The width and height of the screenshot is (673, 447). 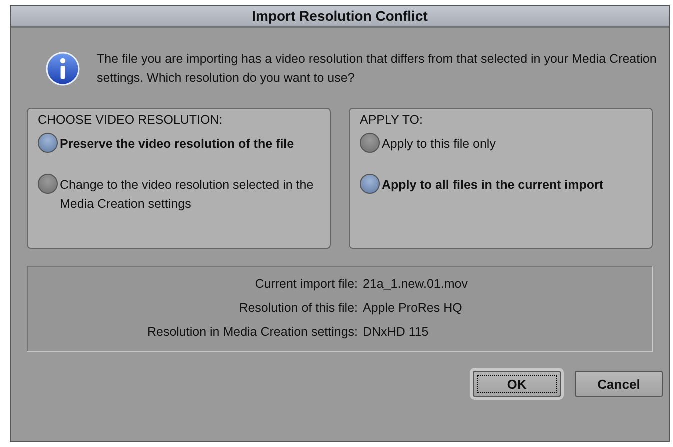 I want to click on option-label: Apply to all files in the current import, so click(x=493, y=185).